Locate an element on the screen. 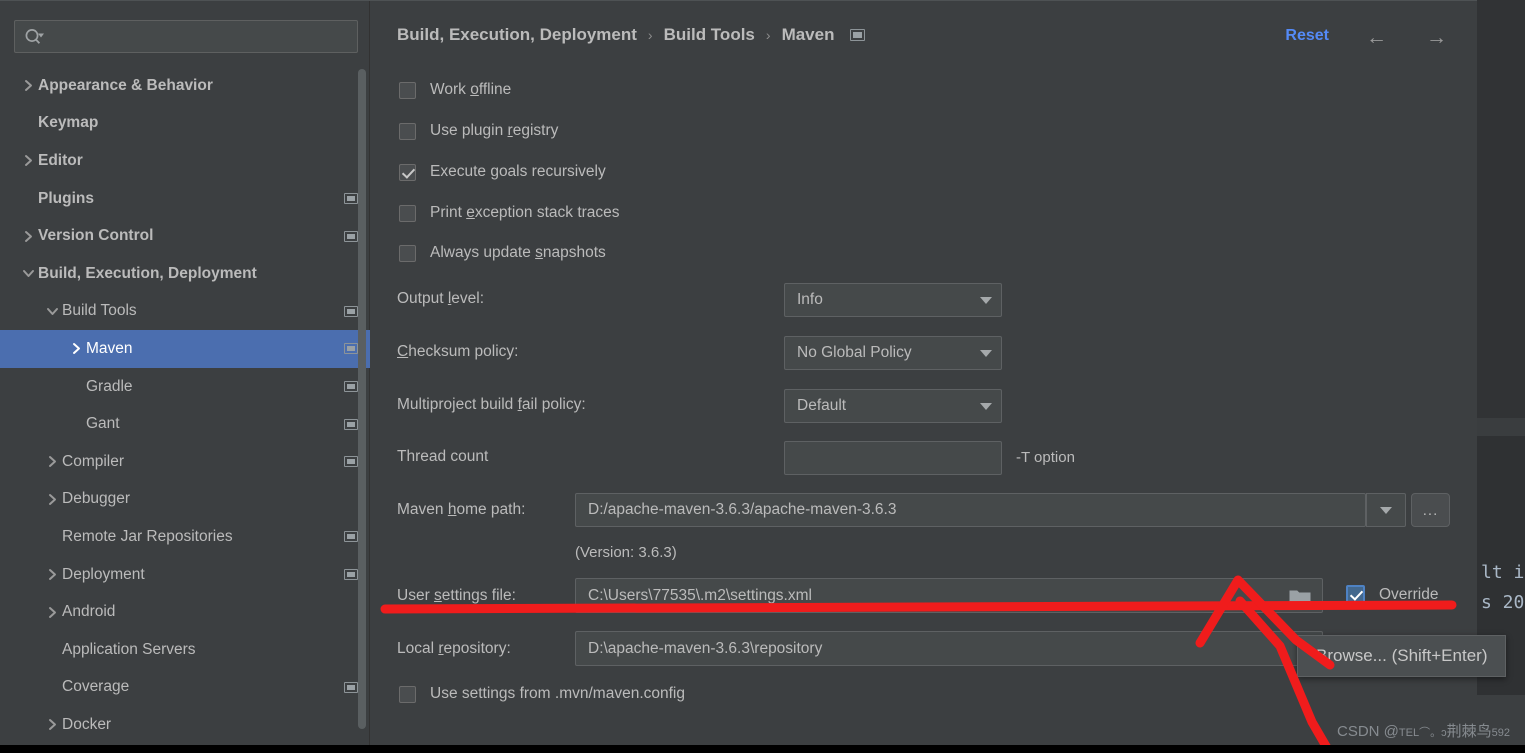  checkbox-print-exception-stack-traces: Print exception stack traces is located at coordinates (509, 213).